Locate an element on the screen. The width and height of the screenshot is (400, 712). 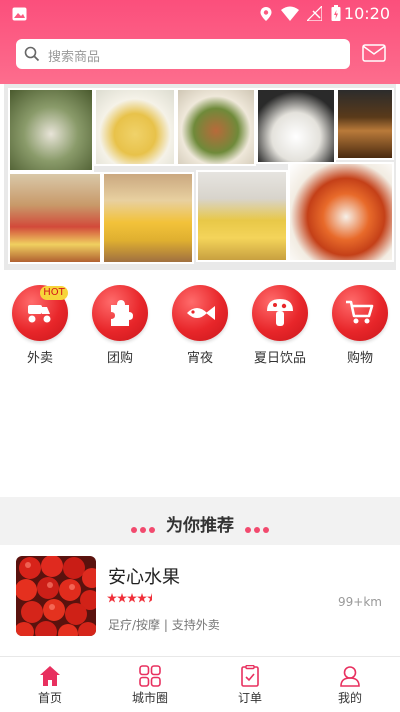
tab-city-circle: 城市圈 is located at coordinates (150, 684).